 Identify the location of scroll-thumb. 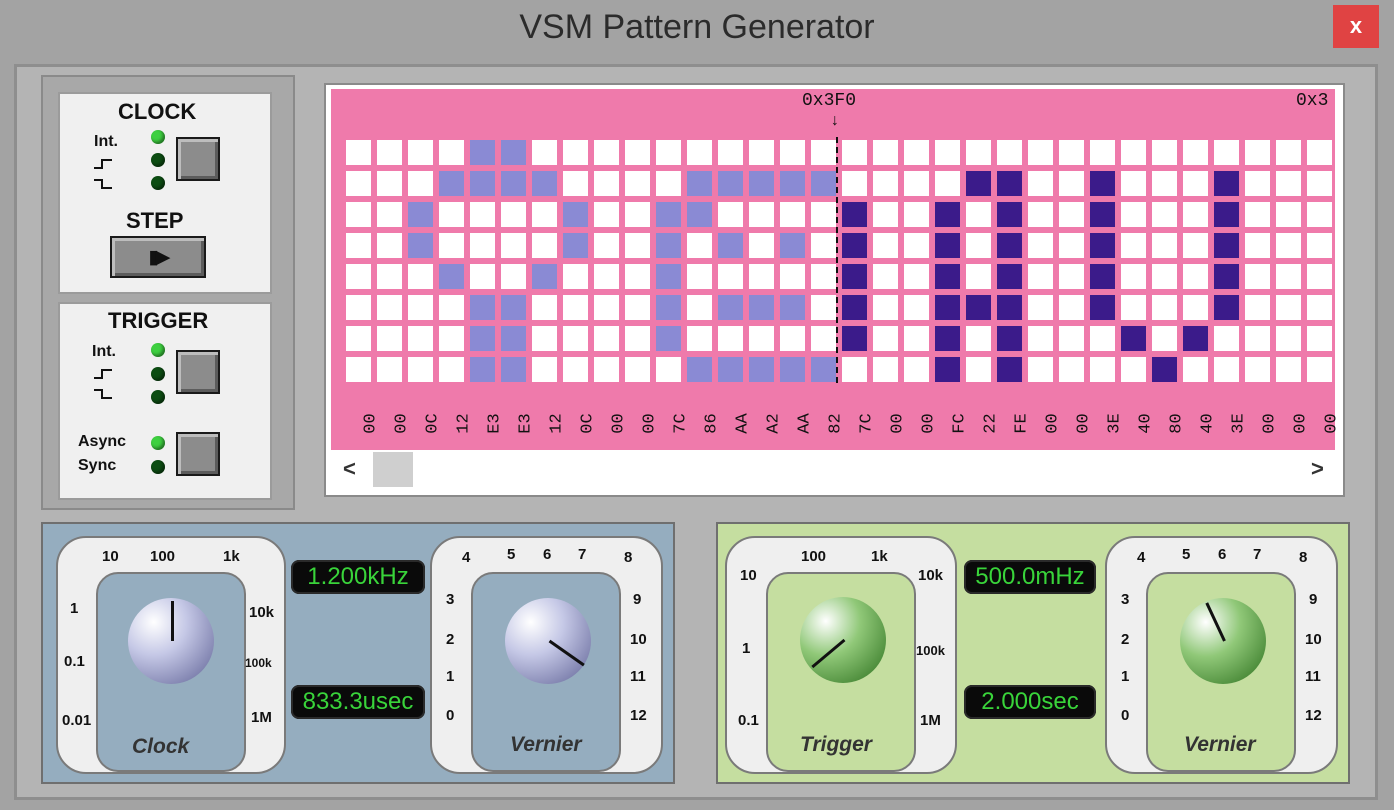
(393, 469).